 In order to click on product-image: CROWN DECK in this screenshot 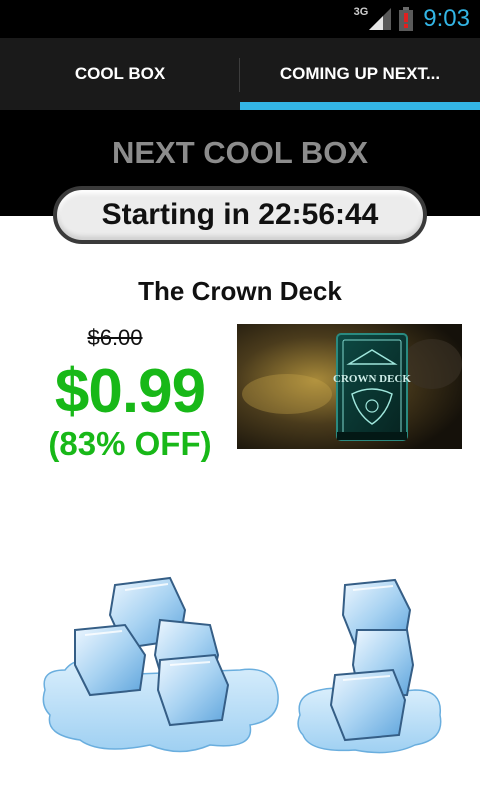, I will do `click(349, 386)`.